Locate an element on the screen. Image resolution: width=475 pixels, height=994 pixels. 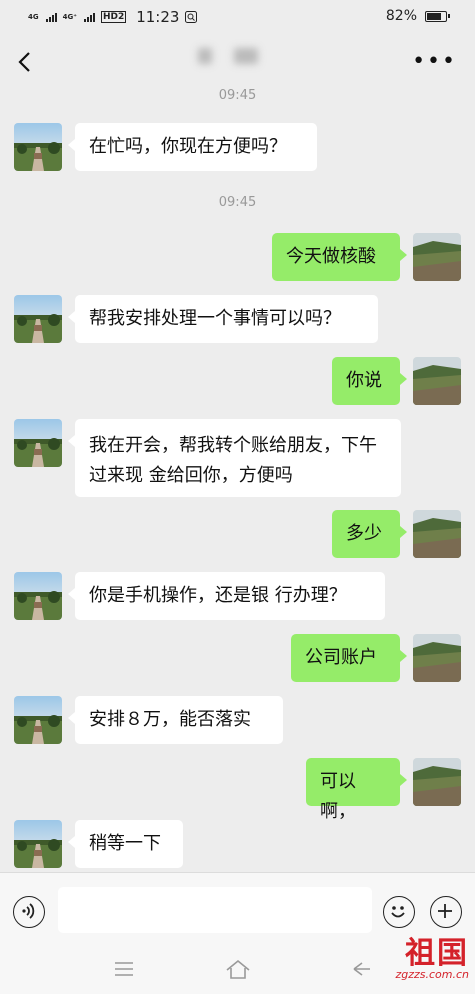
battery-percent: 82% is located at coordinates (401, 16).